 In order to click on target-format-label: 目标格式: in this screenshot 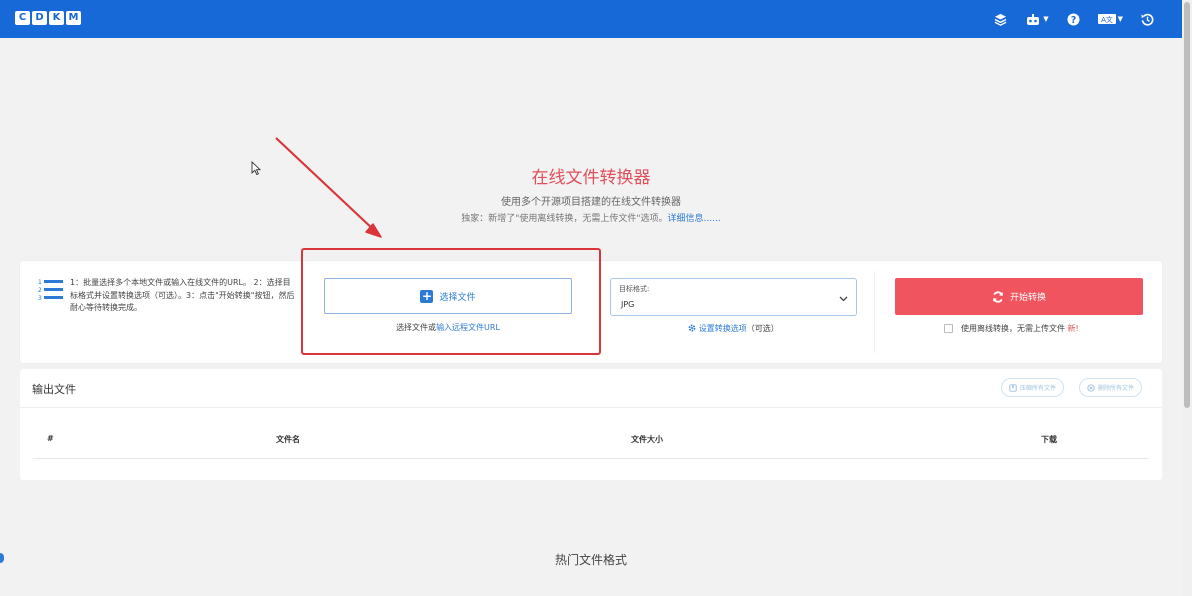, I will do `click(634, 289)`.